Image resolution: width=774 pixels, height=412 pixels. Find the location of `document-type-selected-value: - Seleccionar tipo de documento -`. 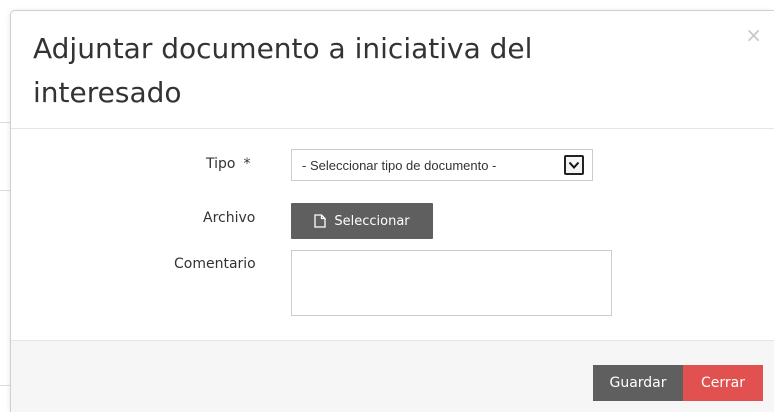

document-type-selected-value: - Seleccionar tipo de documento - is located at coordinates (399, 165).